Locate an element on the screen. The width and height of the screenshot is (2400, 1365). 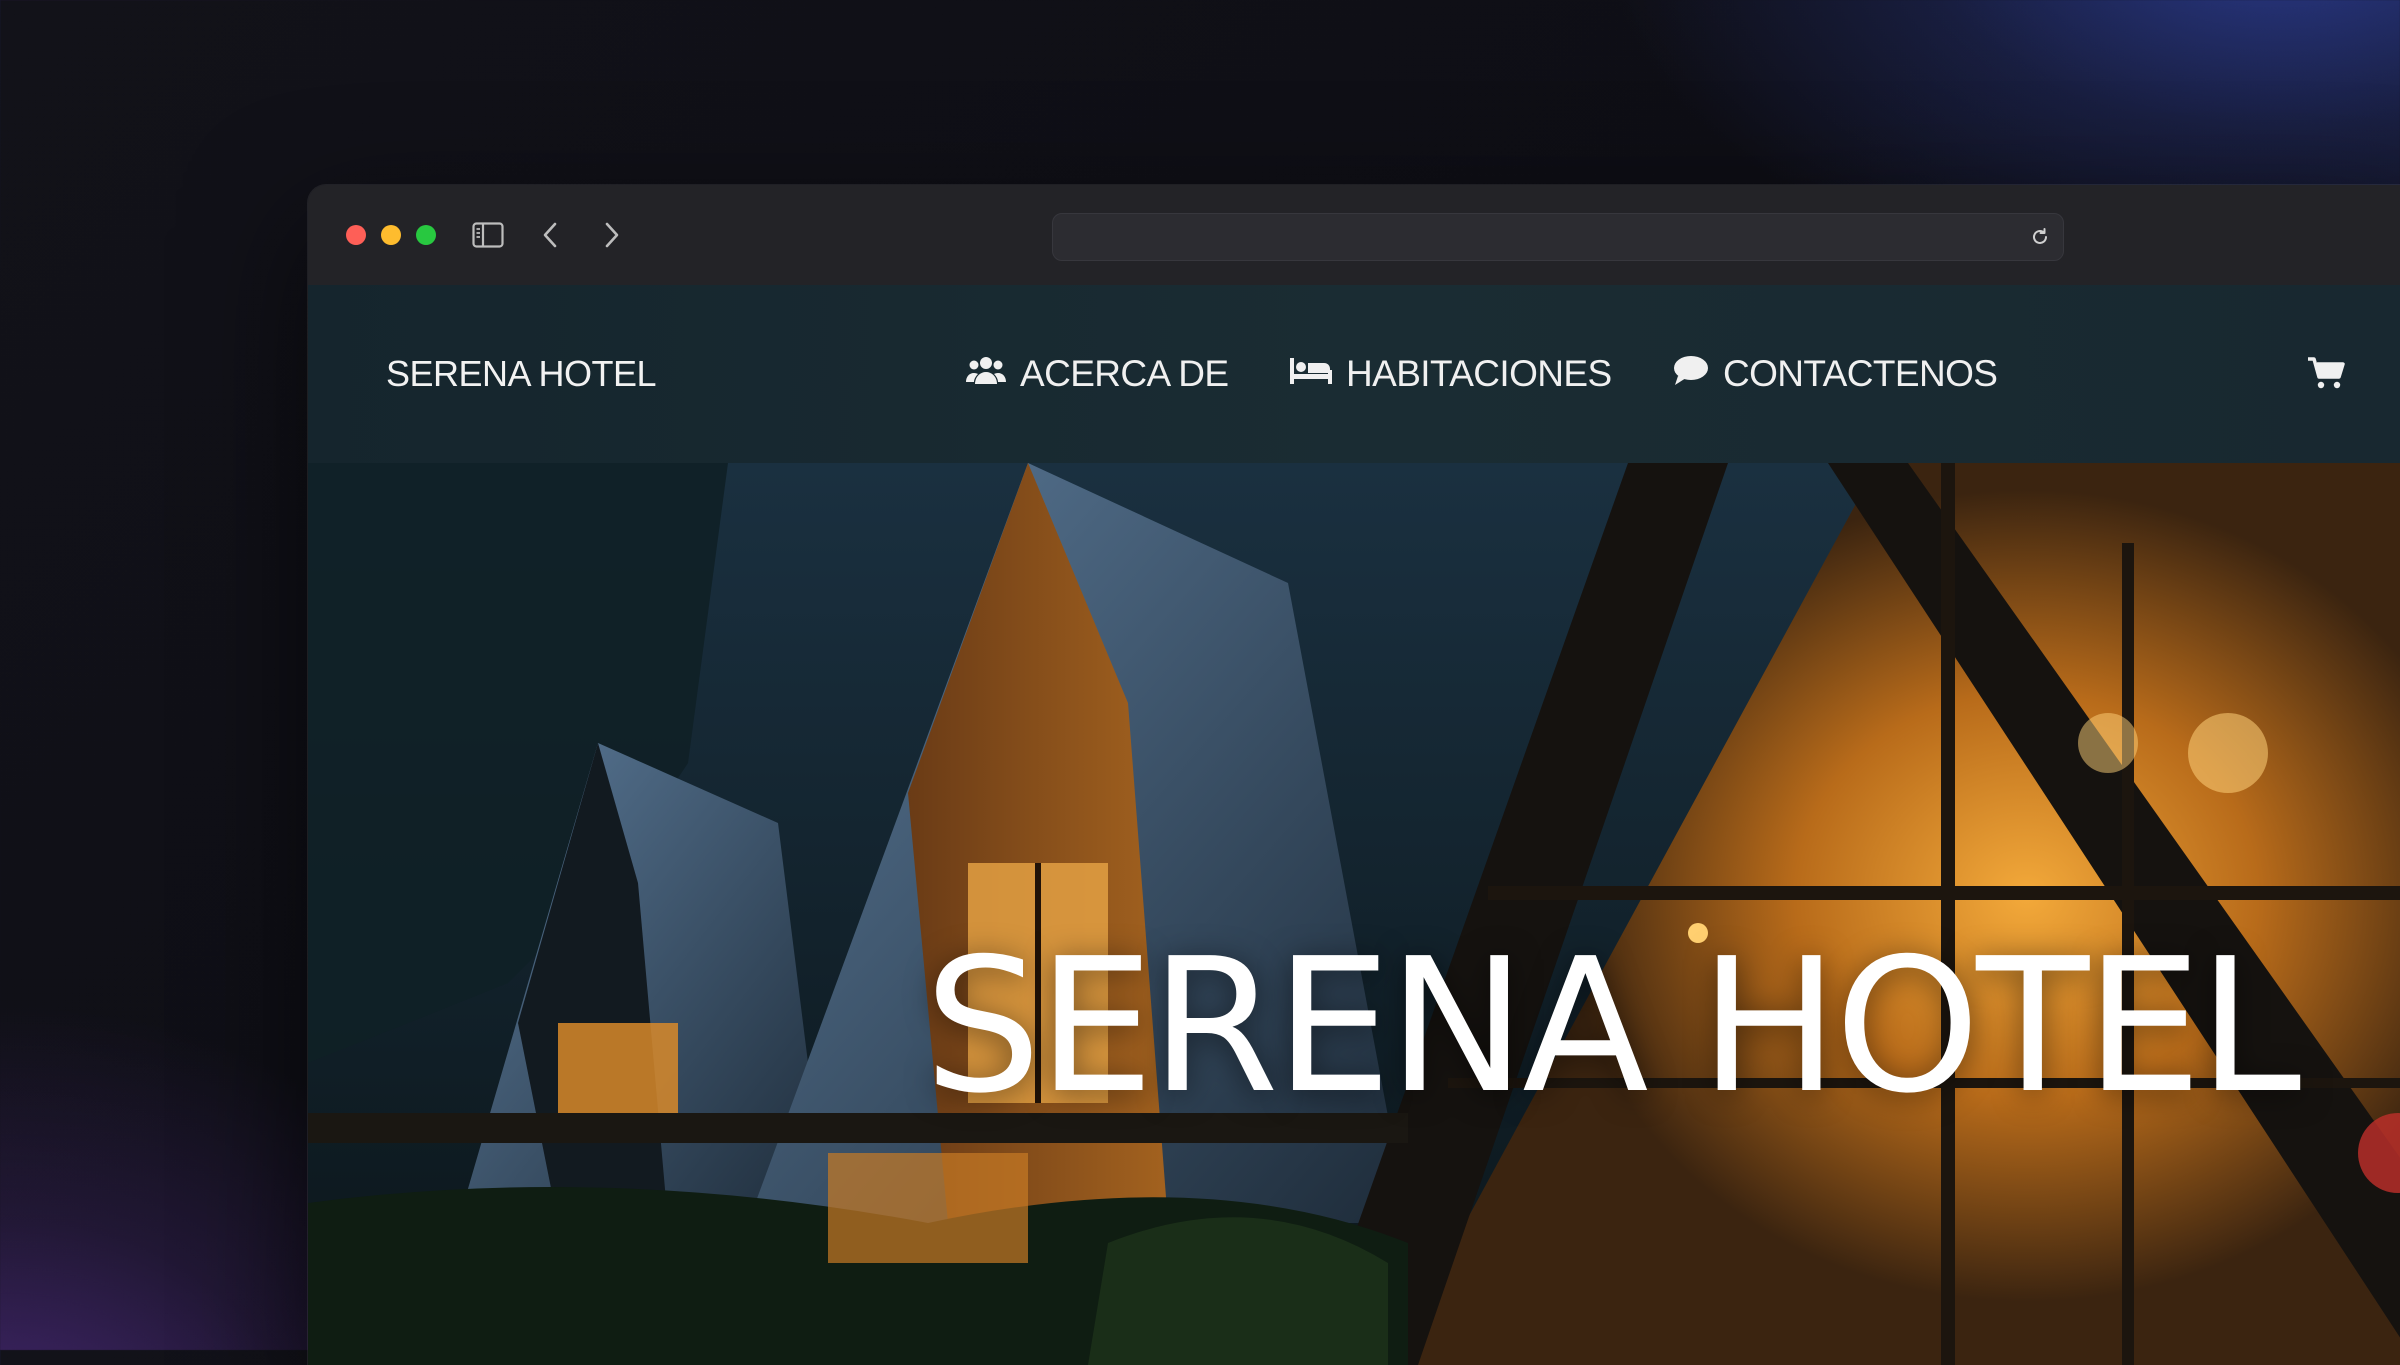
nav-item-contactenos: CONTACTENOS is located at coordinates (1835, 374).